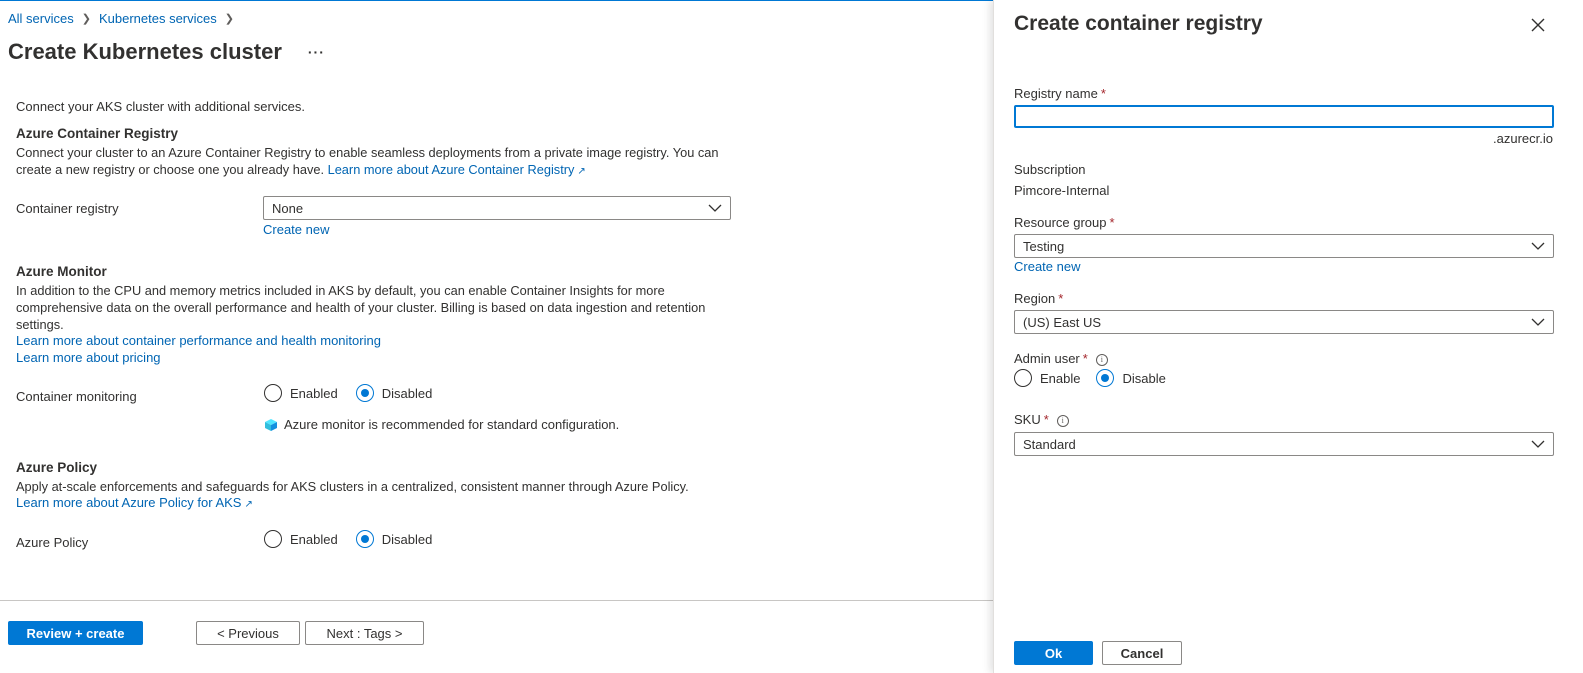  I want to click on container-registry-value: None, so click(288, 208).